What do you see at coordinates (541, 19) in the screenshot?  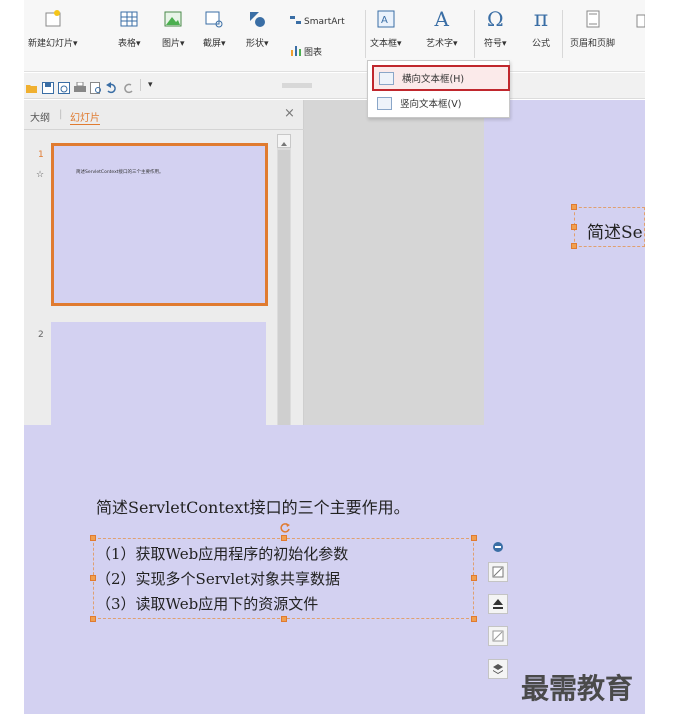 I see `pi-icon: π` at bounding box center [541, 19].